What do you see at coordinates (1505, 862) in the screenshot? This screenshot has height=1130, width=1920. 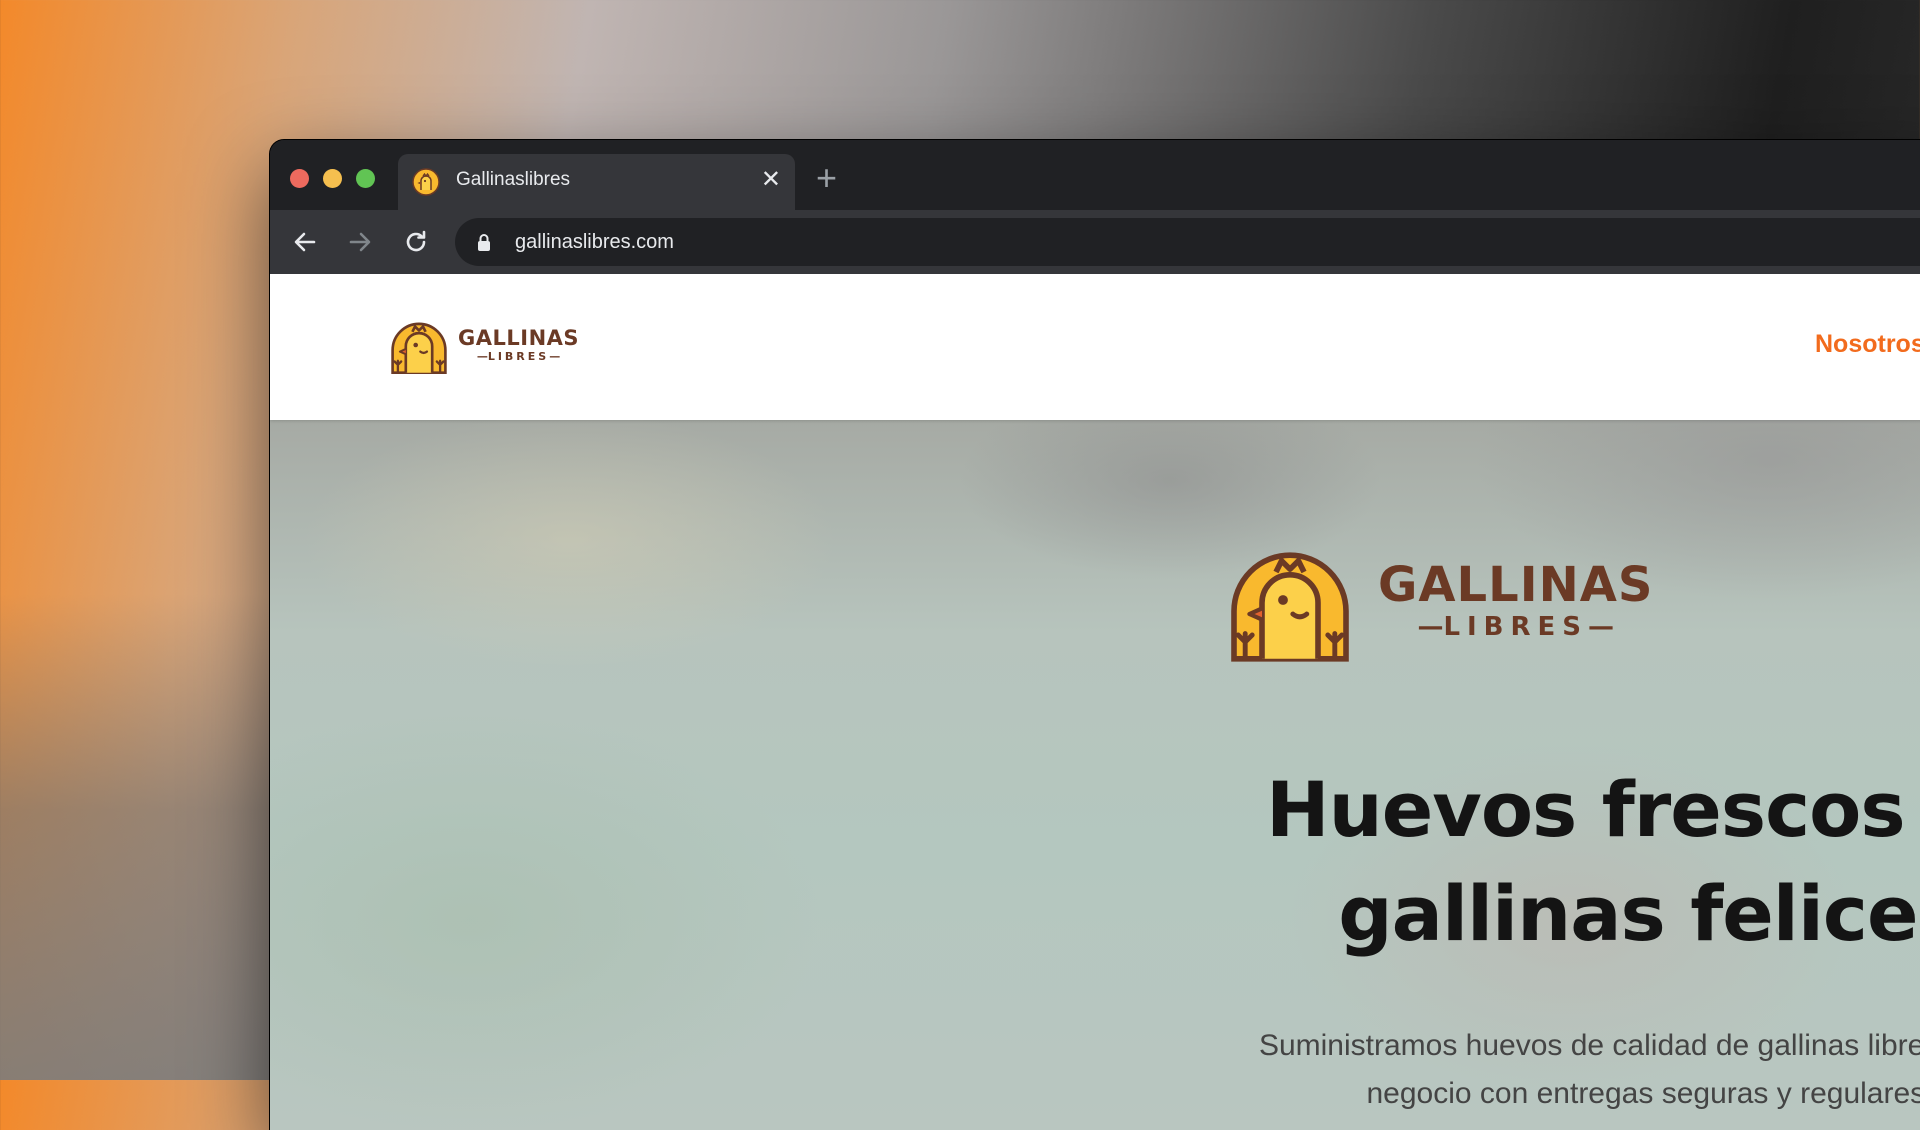 I see `hero-title: Huevos frescos de gallinas felices` at bounding box center [1505, 862].